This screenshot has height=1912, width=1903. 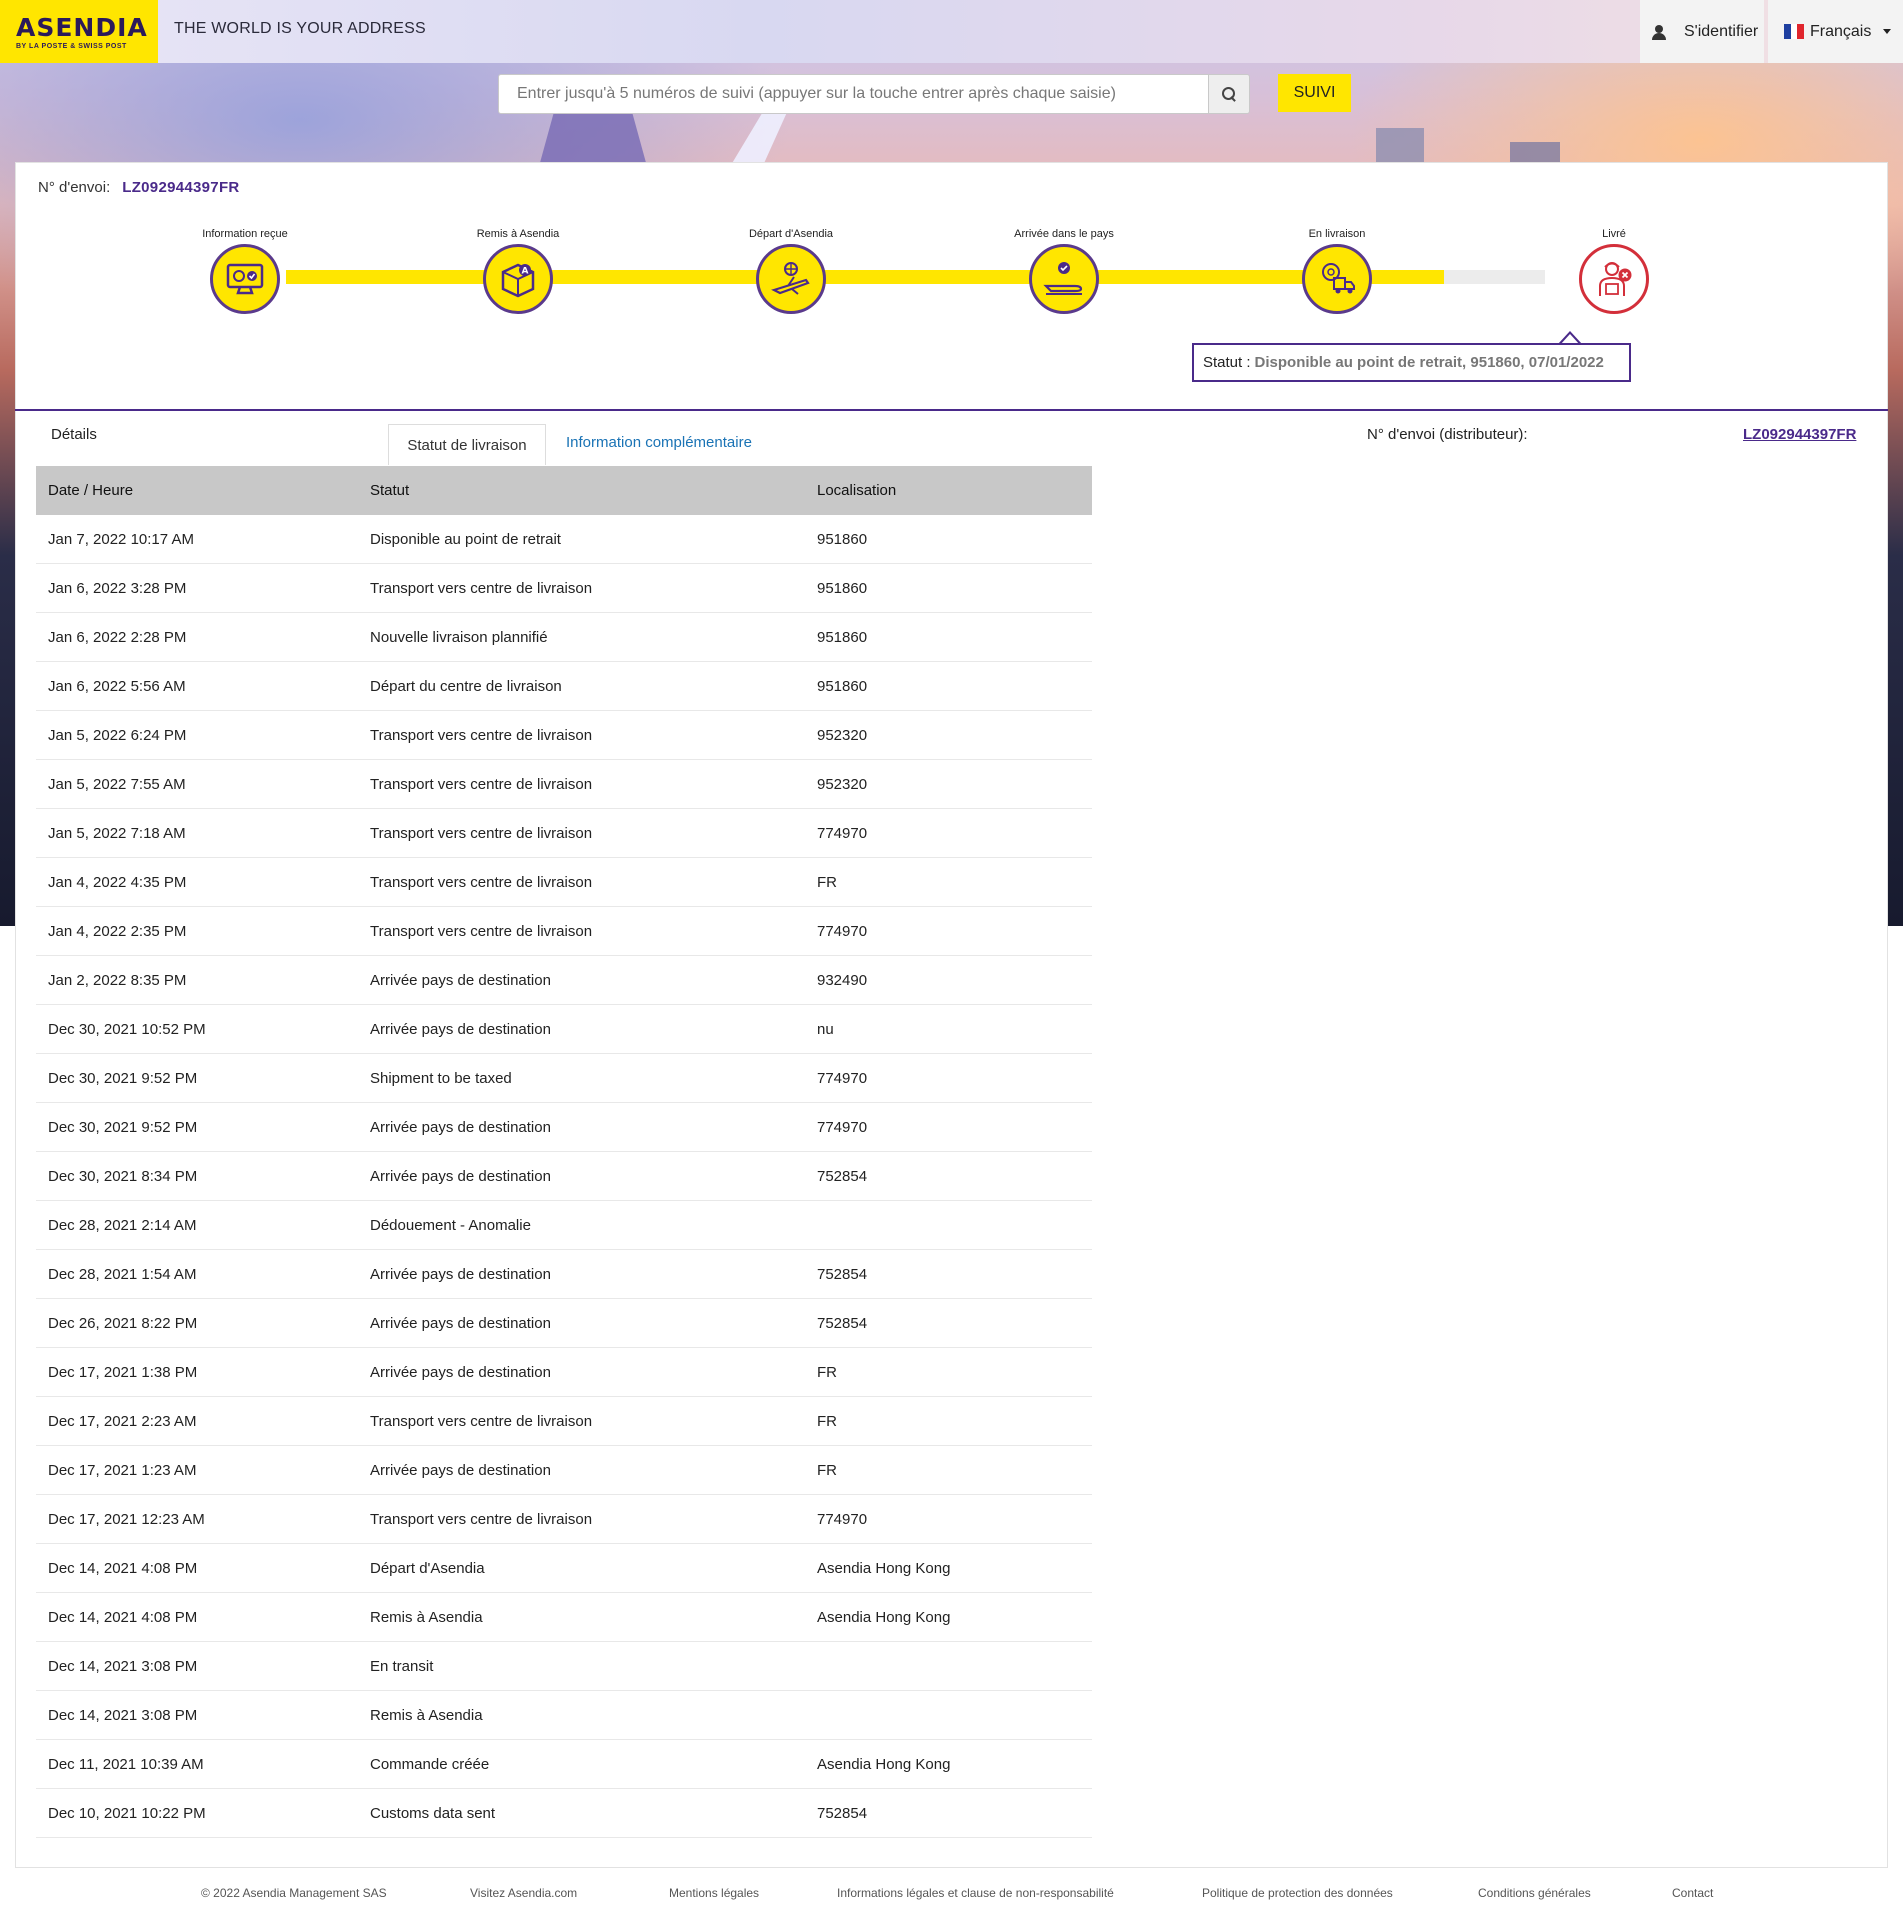 What do you see at coordinates (433, 1813) in the screenshot?
I see `cell-status: Customs data sent` at bounding box center [433, 1813].